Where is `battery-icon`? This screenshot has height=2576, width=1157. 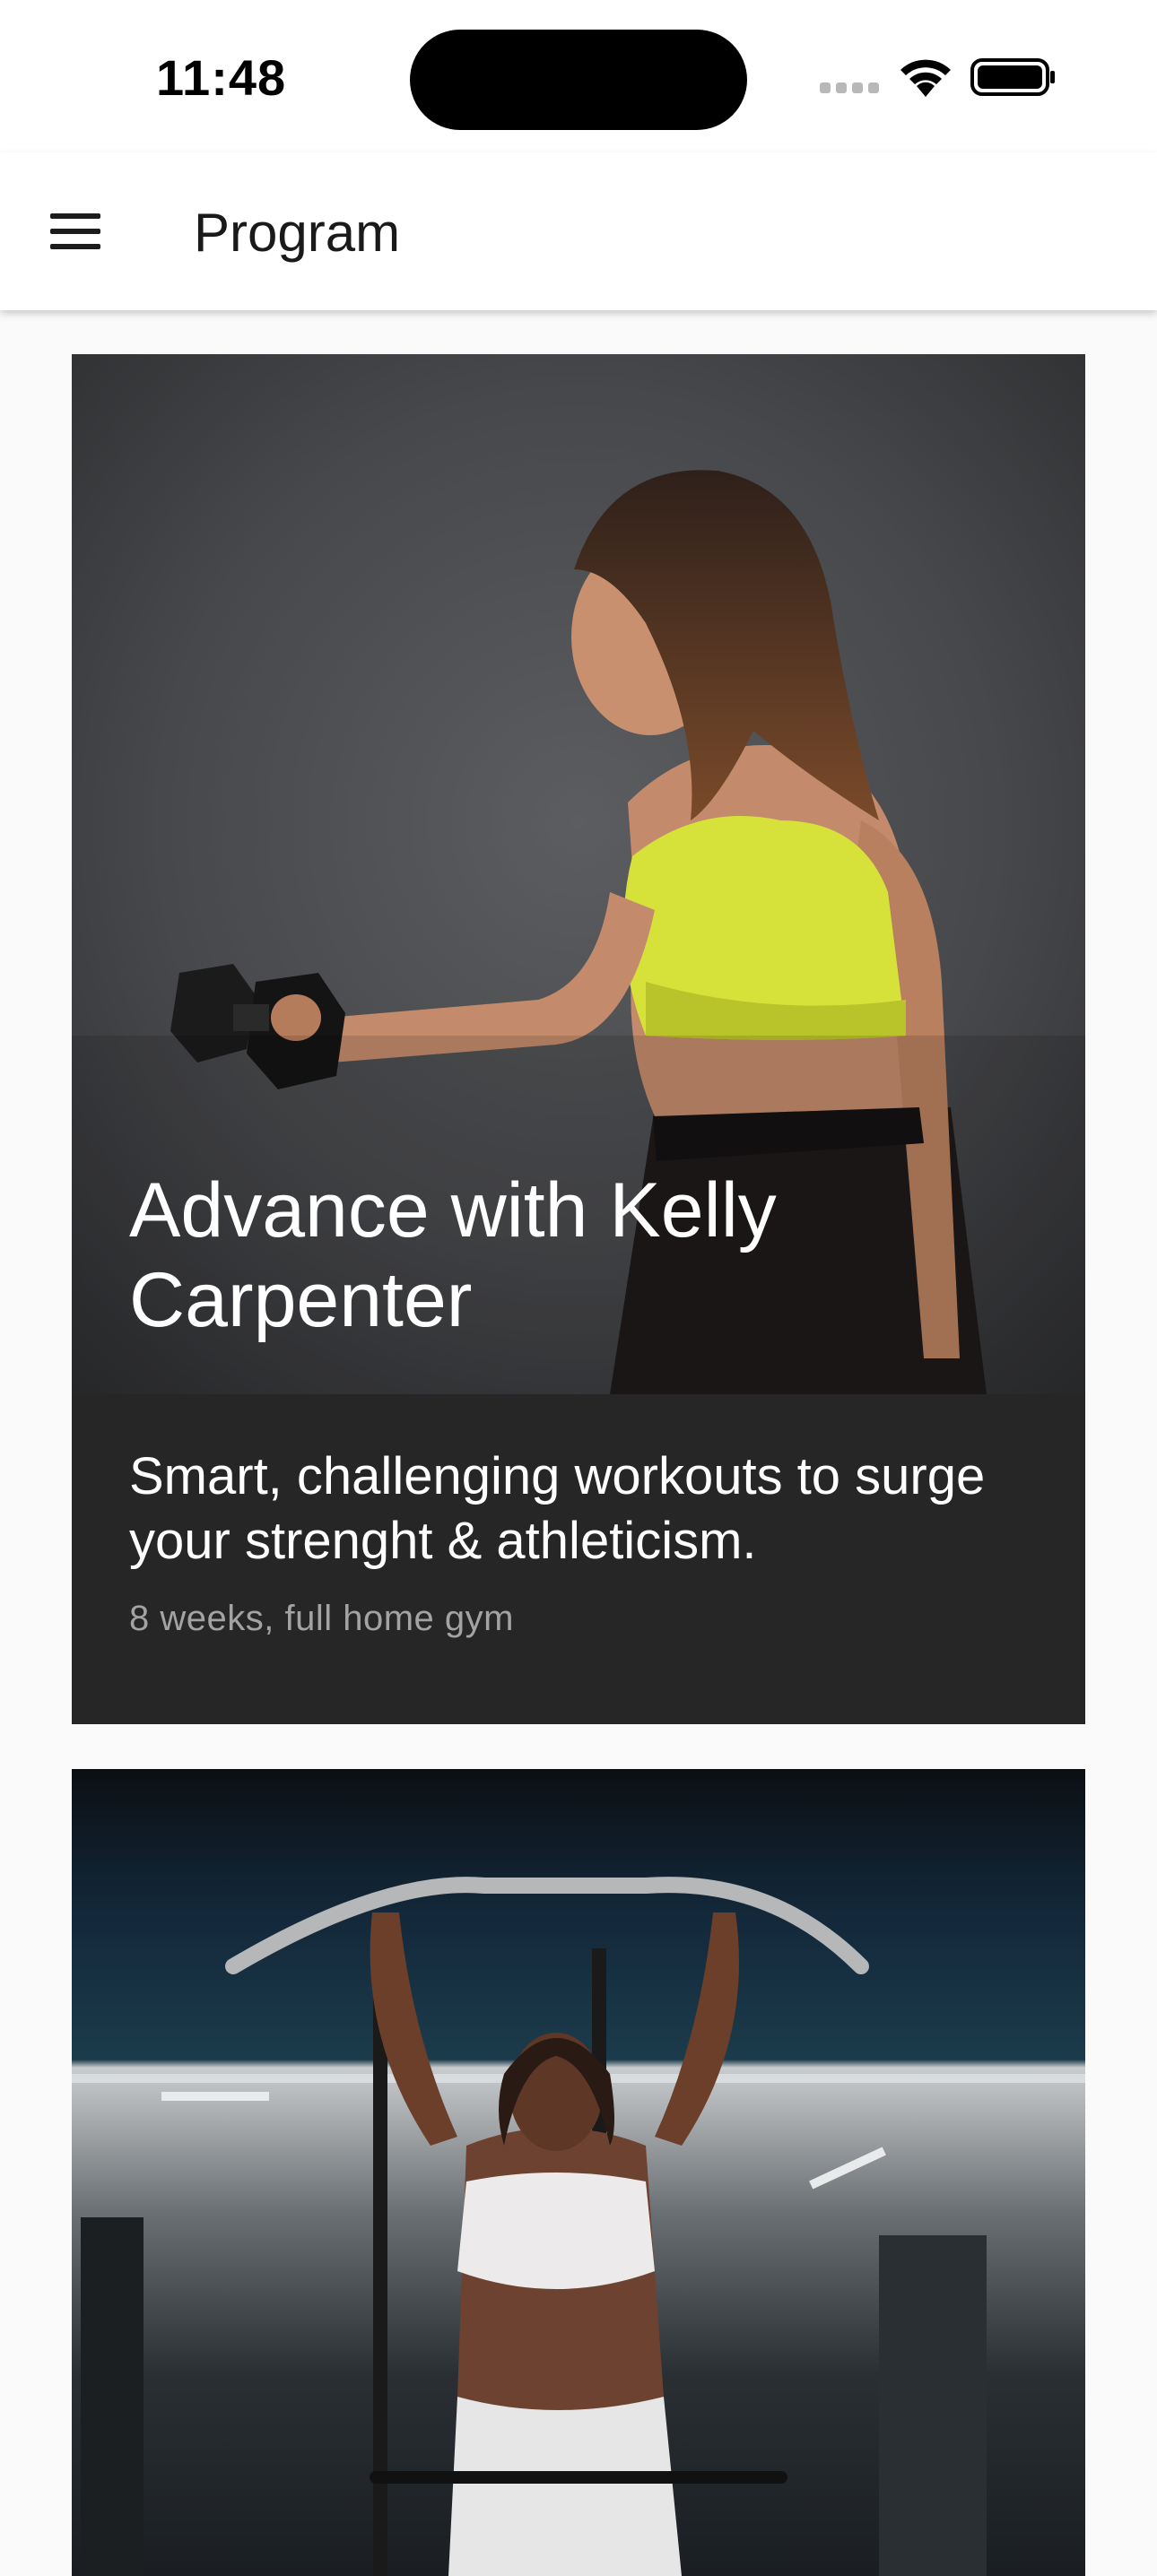
battery-icon is located at coordinates (1012, 77).